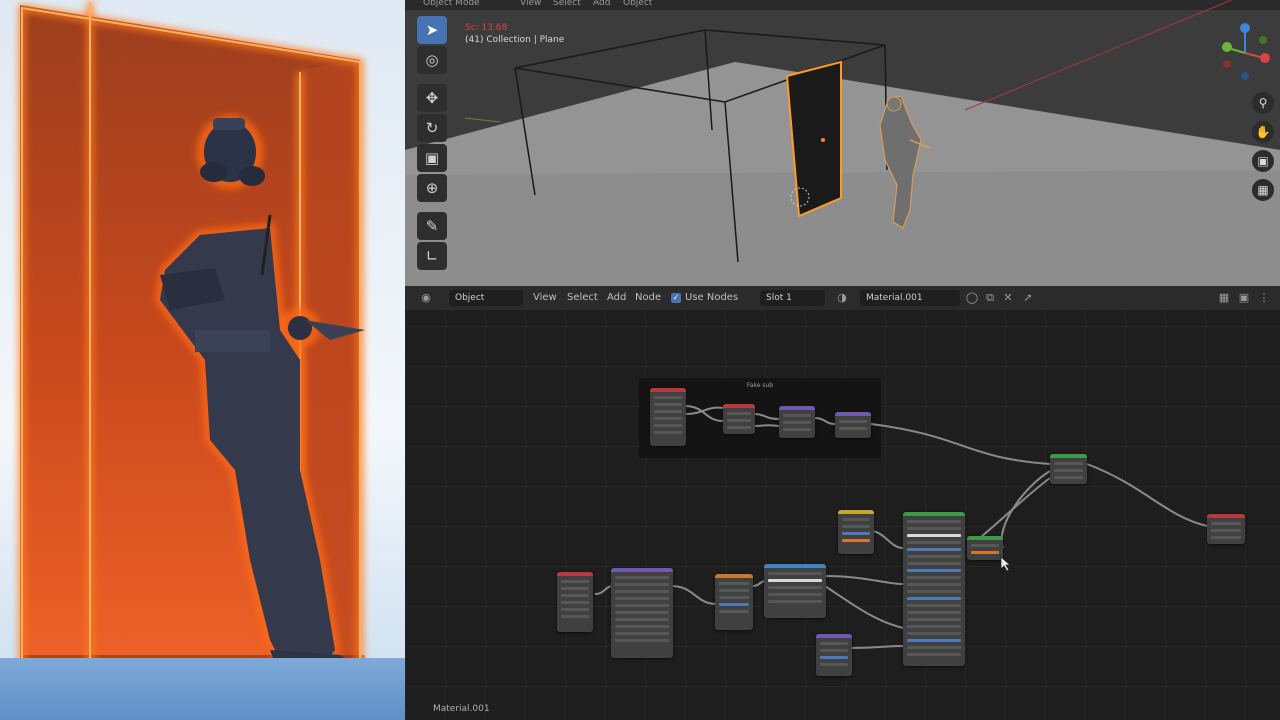  What do you see at coordinates (202, 689) in the screenshot?
I see `ground-plane` at bounding box center [202, 689].